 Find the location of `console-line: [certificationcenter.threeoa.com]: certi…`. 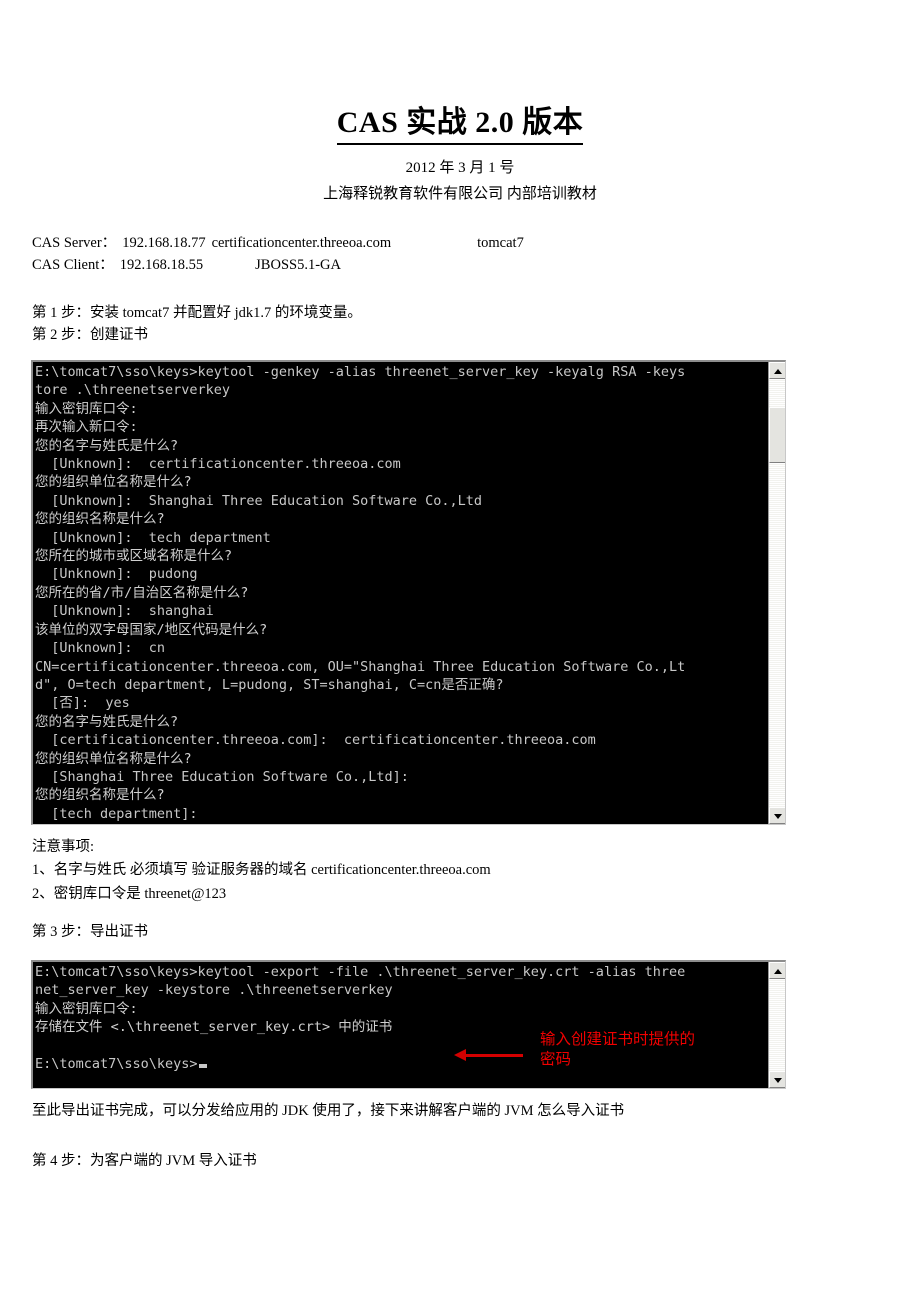

console-line: [certificationcenter.threeoa.com]: certi… is located at coordinates (315, 740).